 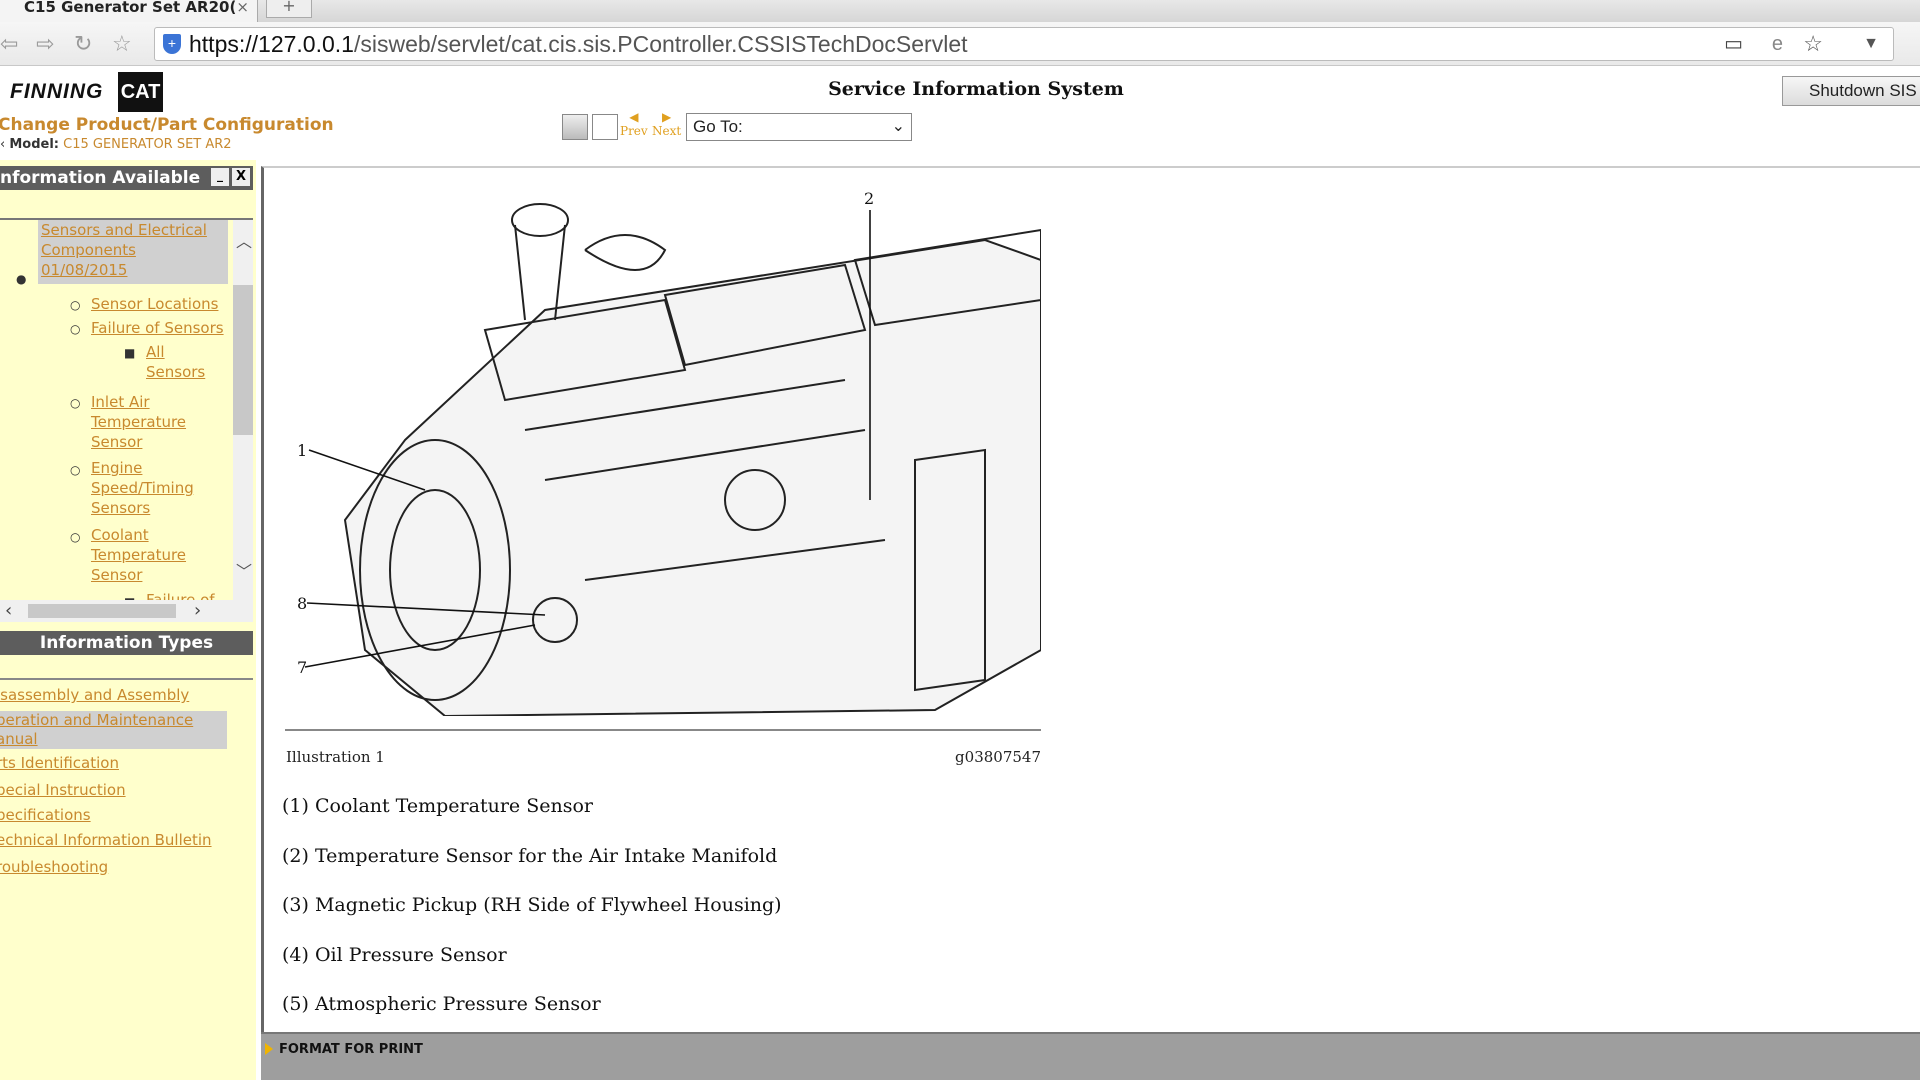 I want to click on illustration-label: Illustration 1, so click(x=335, y=757).